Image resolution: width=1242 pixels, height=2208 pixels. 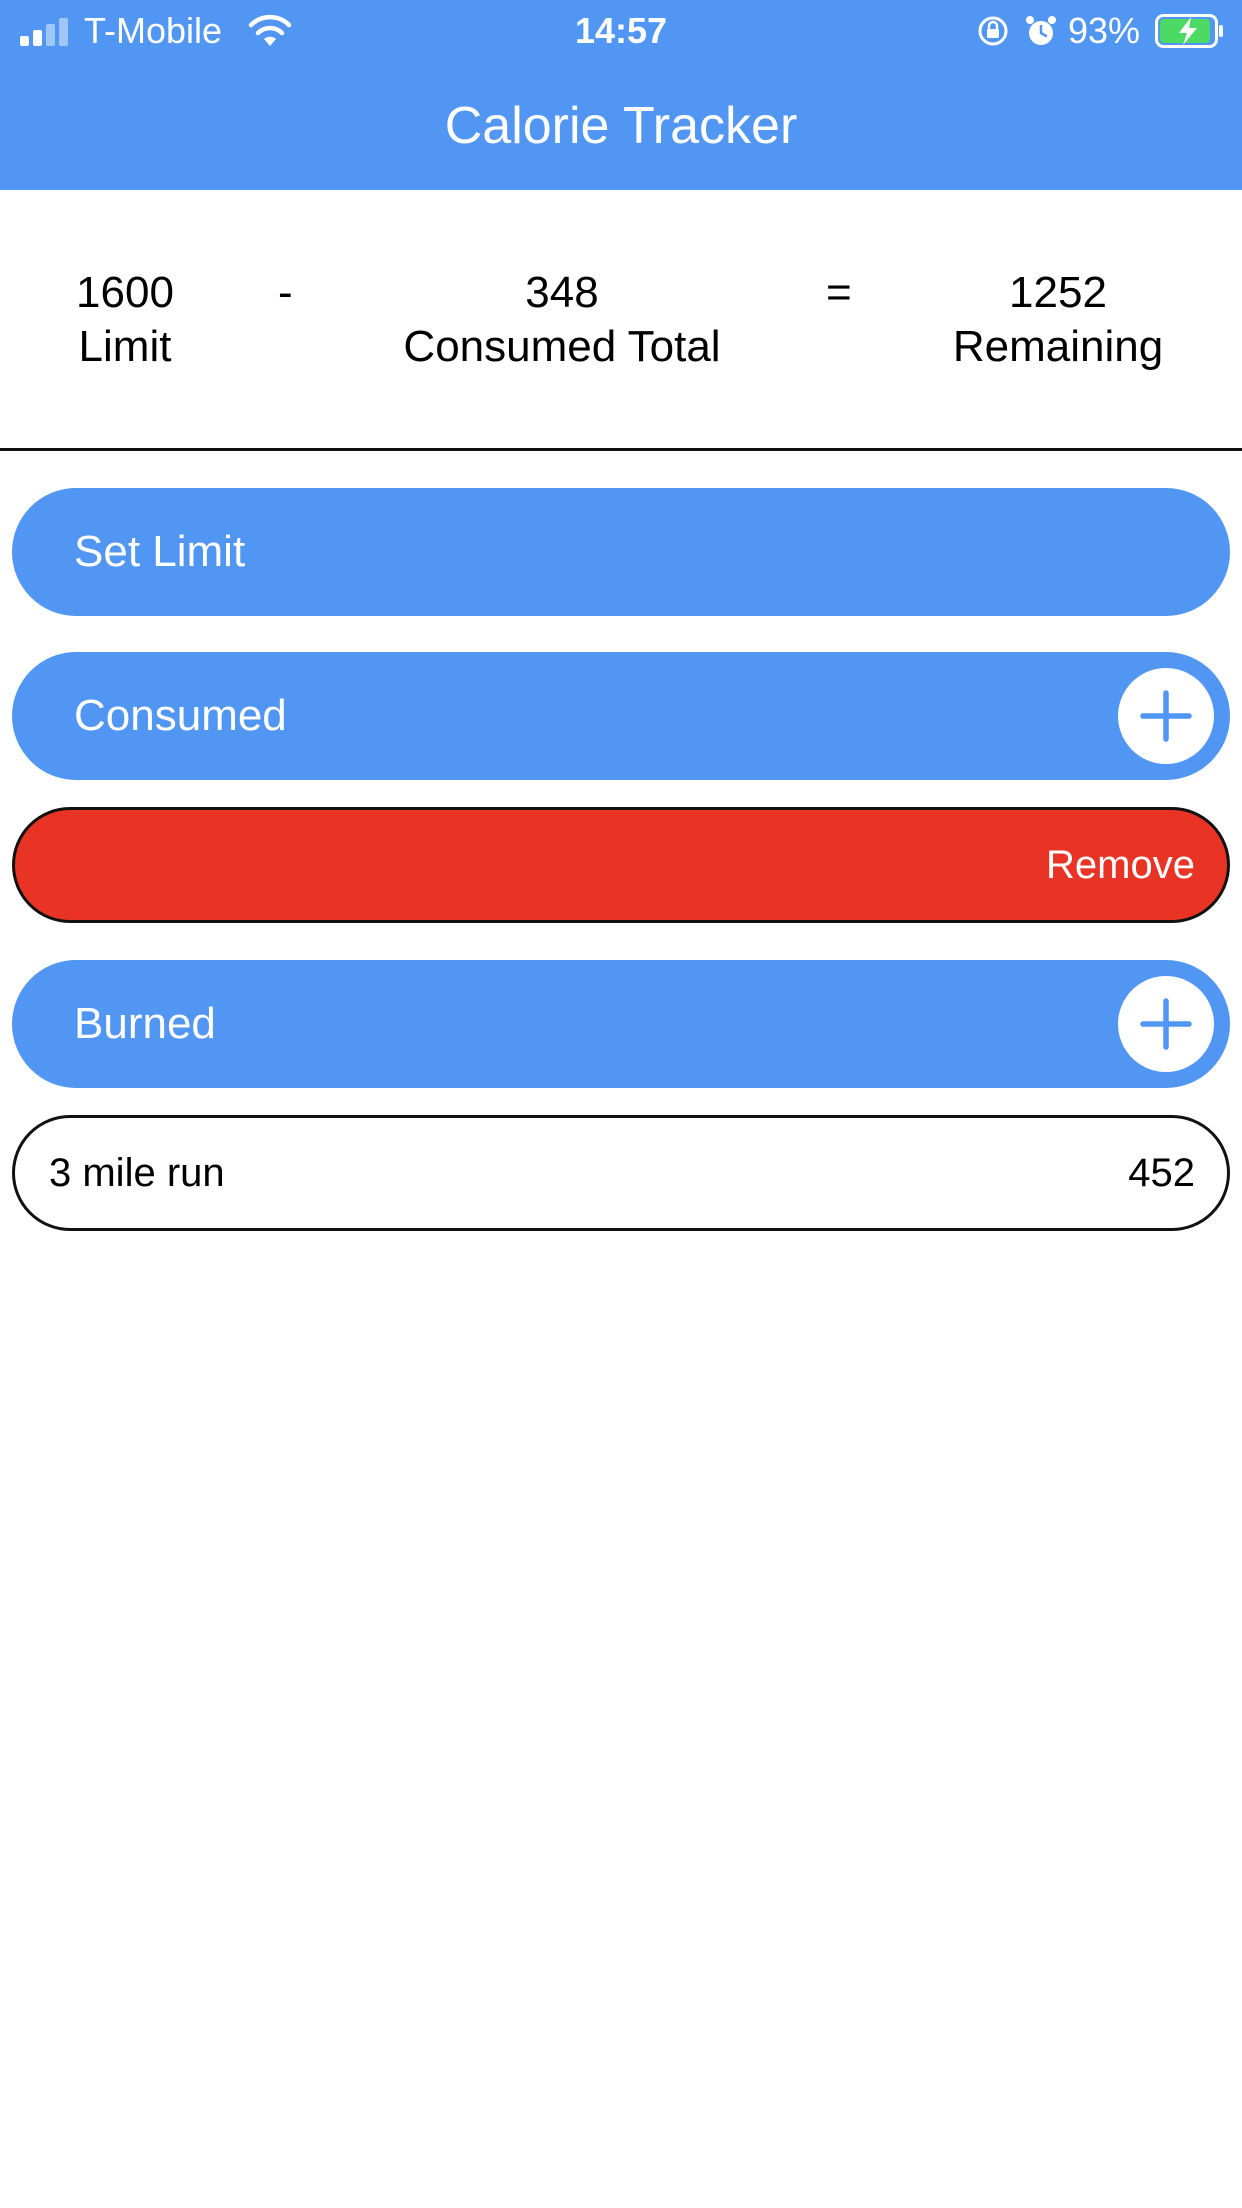 I want to click on alarm-icon, so click(x=1041, y=30).